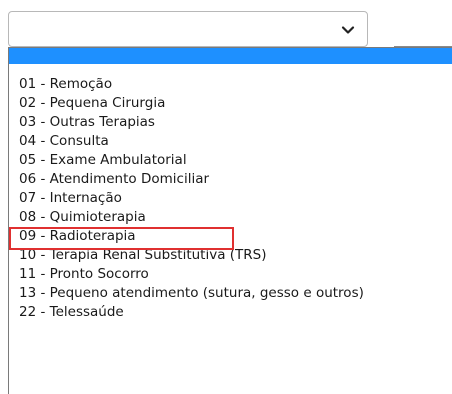 This screenshot has height=394, width=452. What do you see at coordinates (230, 56) in the screenshot?
I see `dropdown-option-blank` at bounding box center [230, 56].